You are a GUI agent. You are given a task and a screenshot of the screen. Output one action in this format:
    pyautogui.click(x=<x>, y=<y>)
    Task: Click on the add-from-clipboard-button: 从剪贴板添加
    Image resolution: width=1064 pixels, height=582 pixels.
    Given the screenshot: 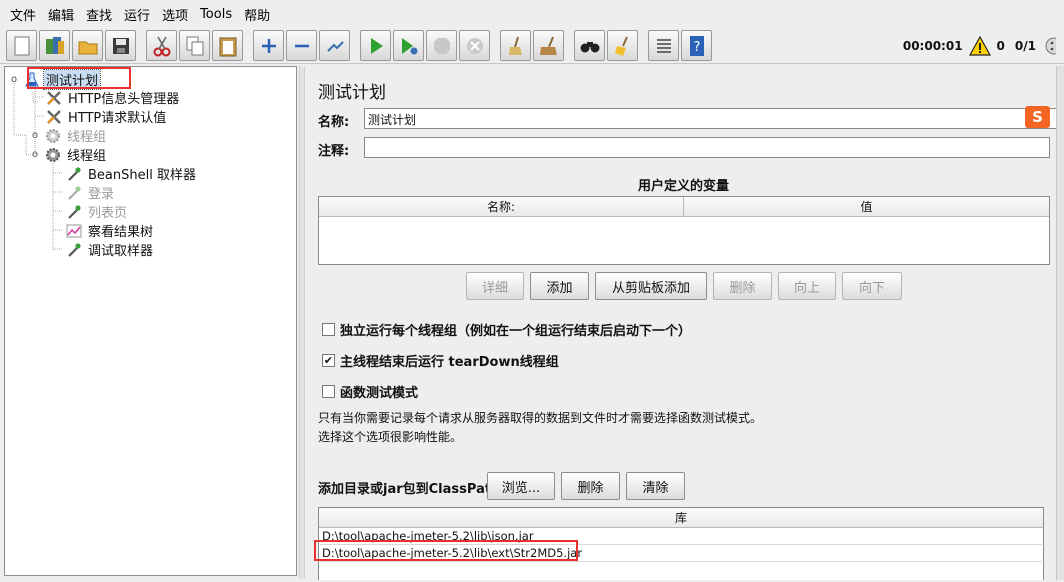 What is the action you would take?
    pyautogui.click(x=651, y=286)
    